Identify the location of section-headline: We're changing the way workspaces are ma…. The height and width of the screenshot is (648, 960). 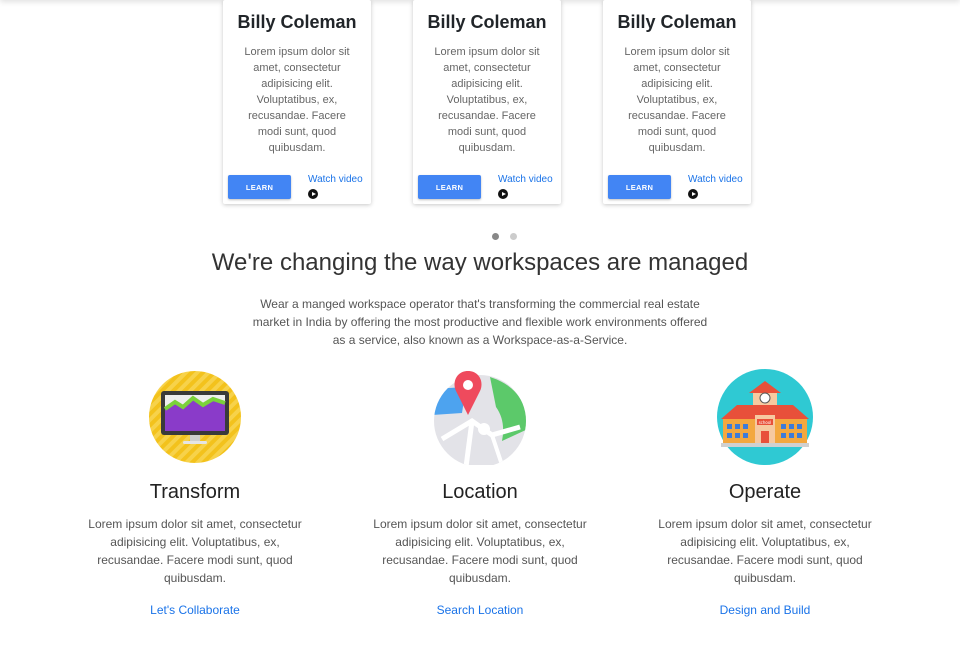
(480, 262).